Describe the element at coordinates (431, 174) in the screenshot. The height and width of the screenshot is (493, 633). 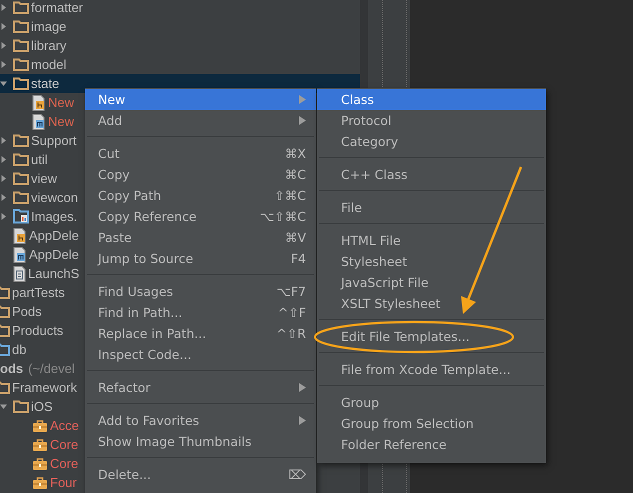
I see `menu-item: C++ Class` at that location.